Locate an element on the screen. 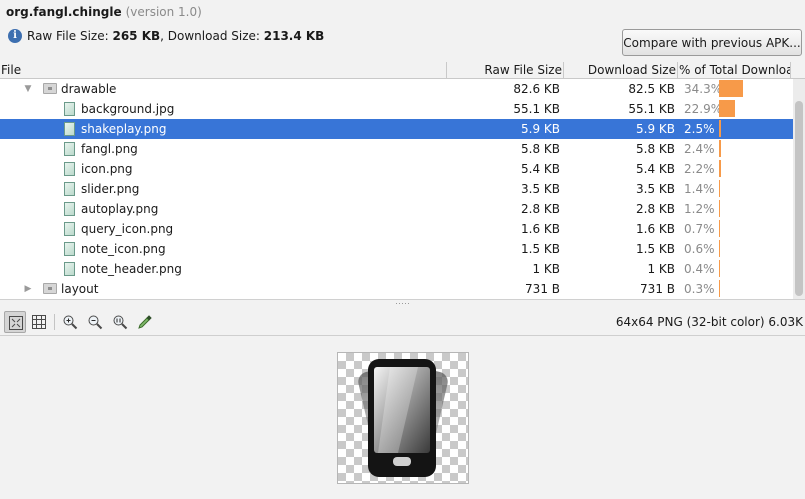 This screenshot has height=499, width=805. app-title: org.fangl.chingle (version 1.0) is located at coordinates (104, 12).